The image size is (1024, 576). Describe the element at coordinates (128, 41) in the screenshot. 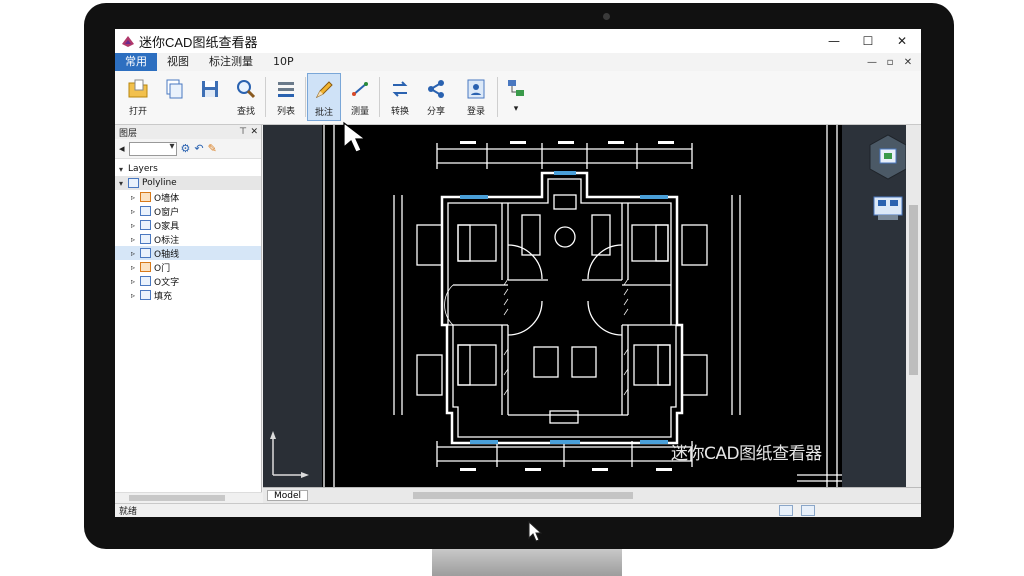

I see `app-logo-icon` at that location.